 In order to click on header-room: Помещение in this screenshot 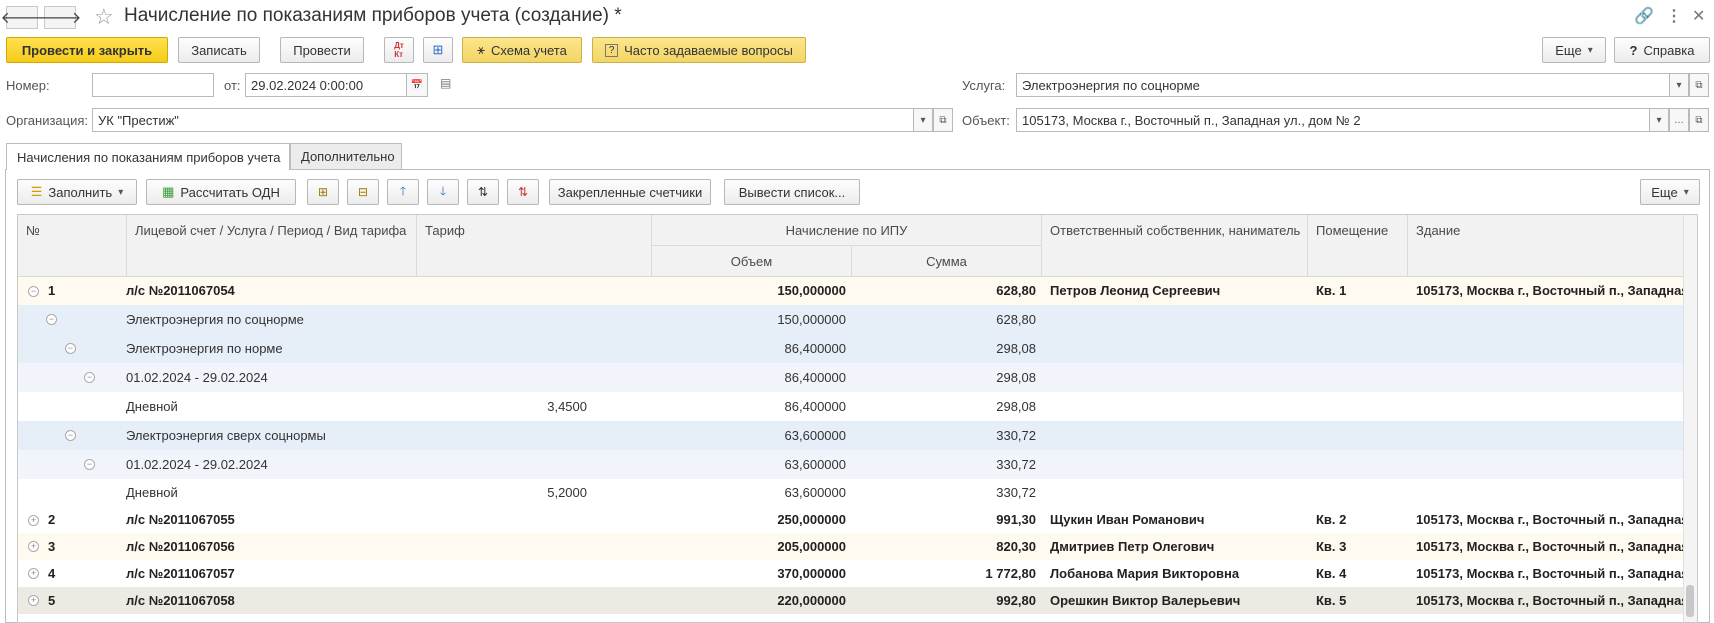, I will do `click(1358, 246)`.